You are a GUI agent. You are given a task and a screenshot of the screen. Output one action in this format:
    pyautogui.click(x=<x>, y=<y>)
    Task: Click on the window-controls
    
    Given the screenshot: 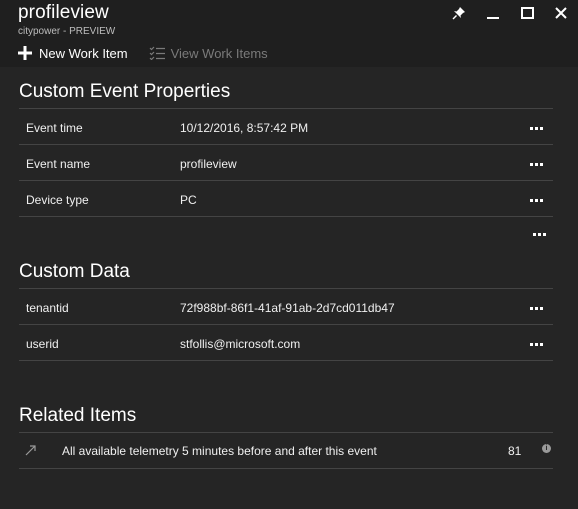 What is the action you would take?
    pyautogui.click(x=510, y=13)
    